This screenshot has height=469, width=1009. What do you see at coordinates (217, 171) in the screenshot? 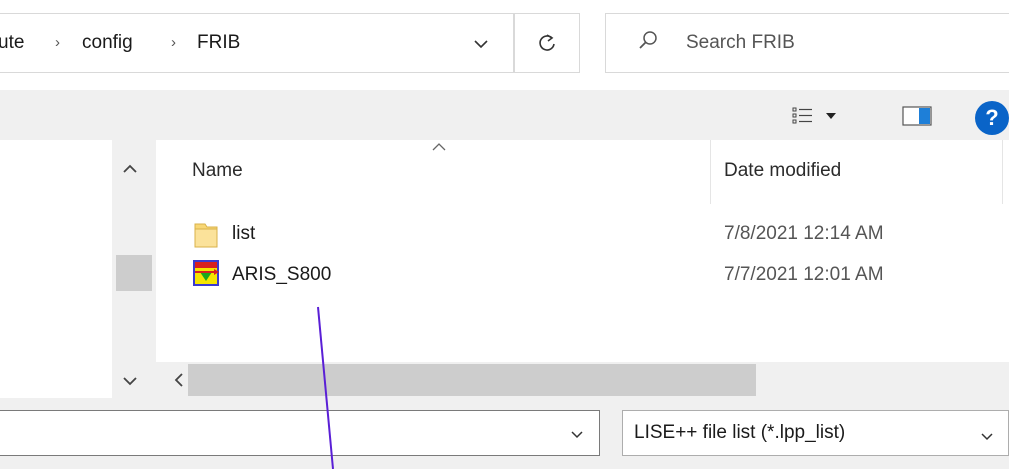
I see `column-header-name: Name` at bounding box center [217, 171].